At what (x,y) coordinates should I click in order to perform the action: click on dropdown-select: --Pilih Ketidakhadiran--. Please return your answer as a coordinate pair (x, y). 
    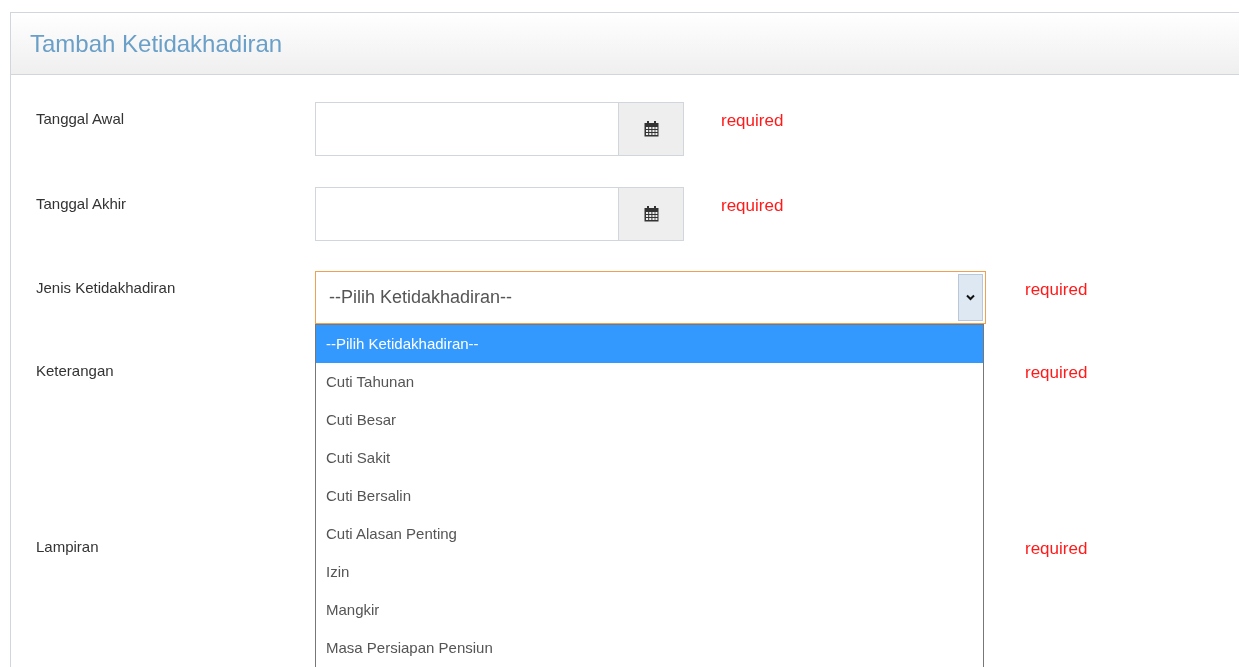
    Looking at the image, I should click on (650, 297).